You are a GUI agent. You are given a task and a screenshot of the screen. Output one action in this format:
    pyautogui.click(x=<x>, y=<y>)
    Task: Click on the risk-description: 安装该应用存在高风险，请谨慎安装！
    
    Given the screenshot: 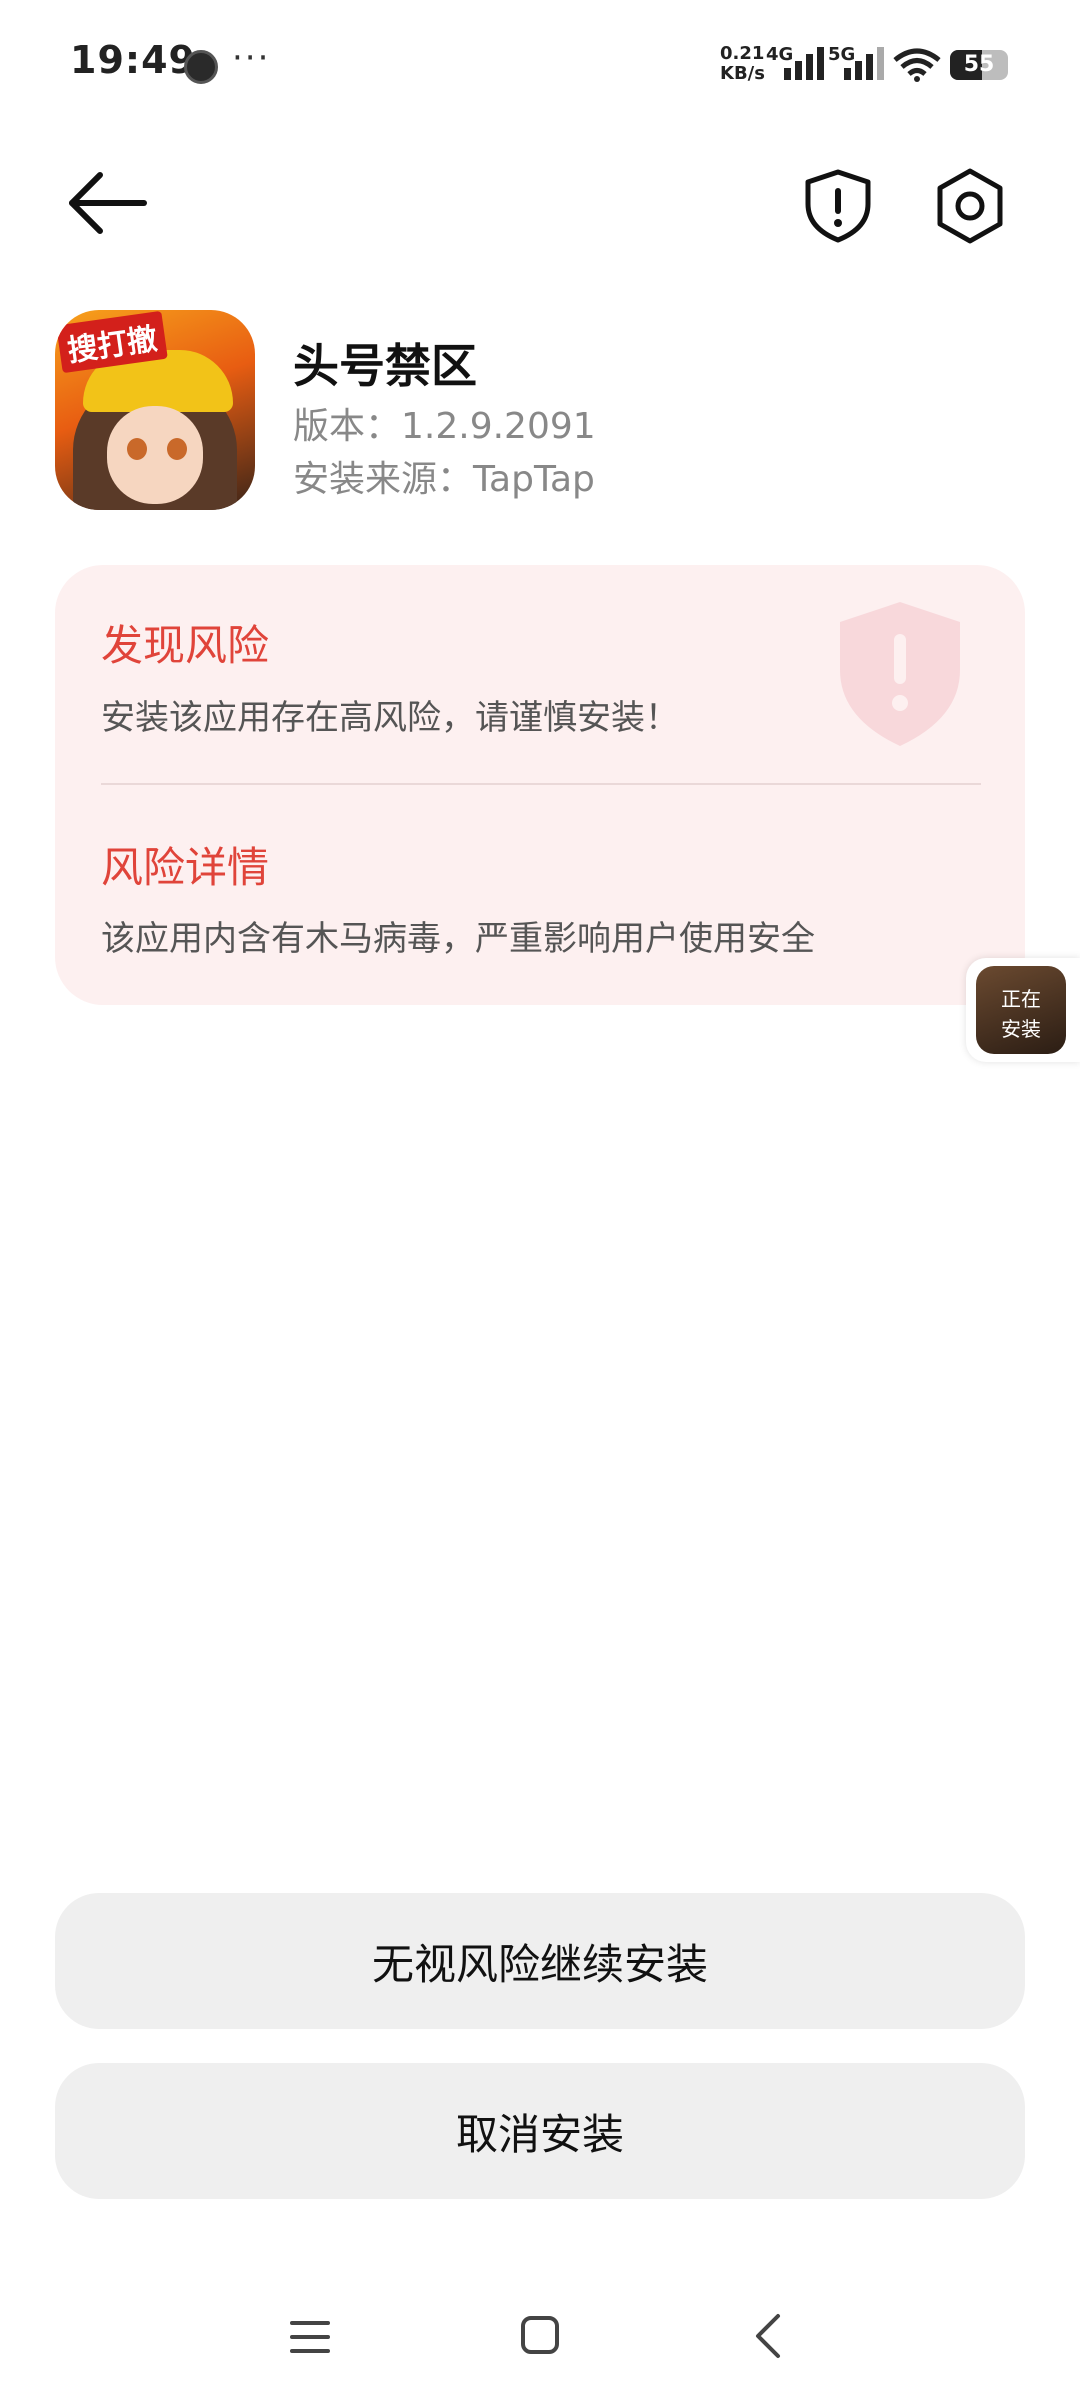 What is the action you would take?
    pyautogui.click(x=390, y=718)
    